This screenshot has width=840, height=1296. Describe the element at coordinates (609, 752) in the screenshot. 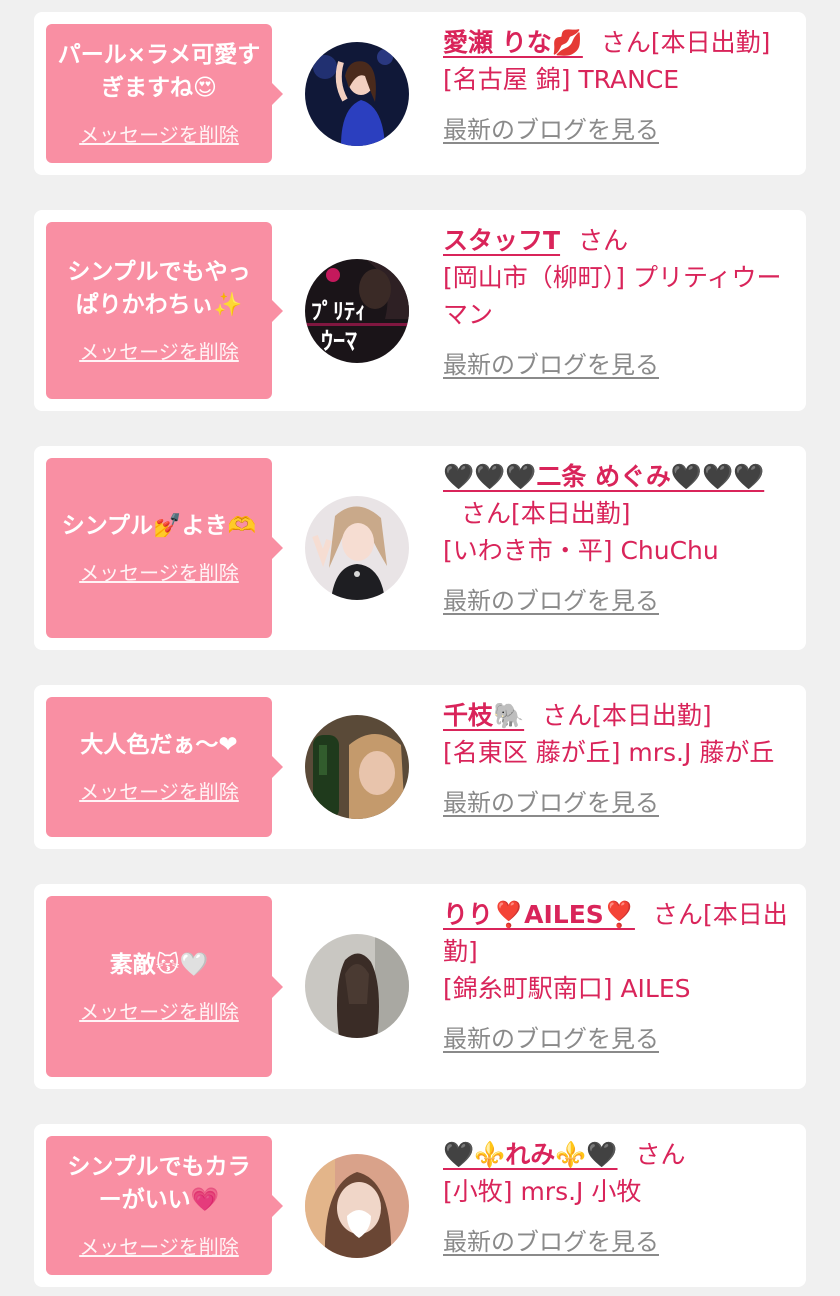

I see `shop-name: [名東区 藤が丘] mrs.J 藤が丘` at that location.